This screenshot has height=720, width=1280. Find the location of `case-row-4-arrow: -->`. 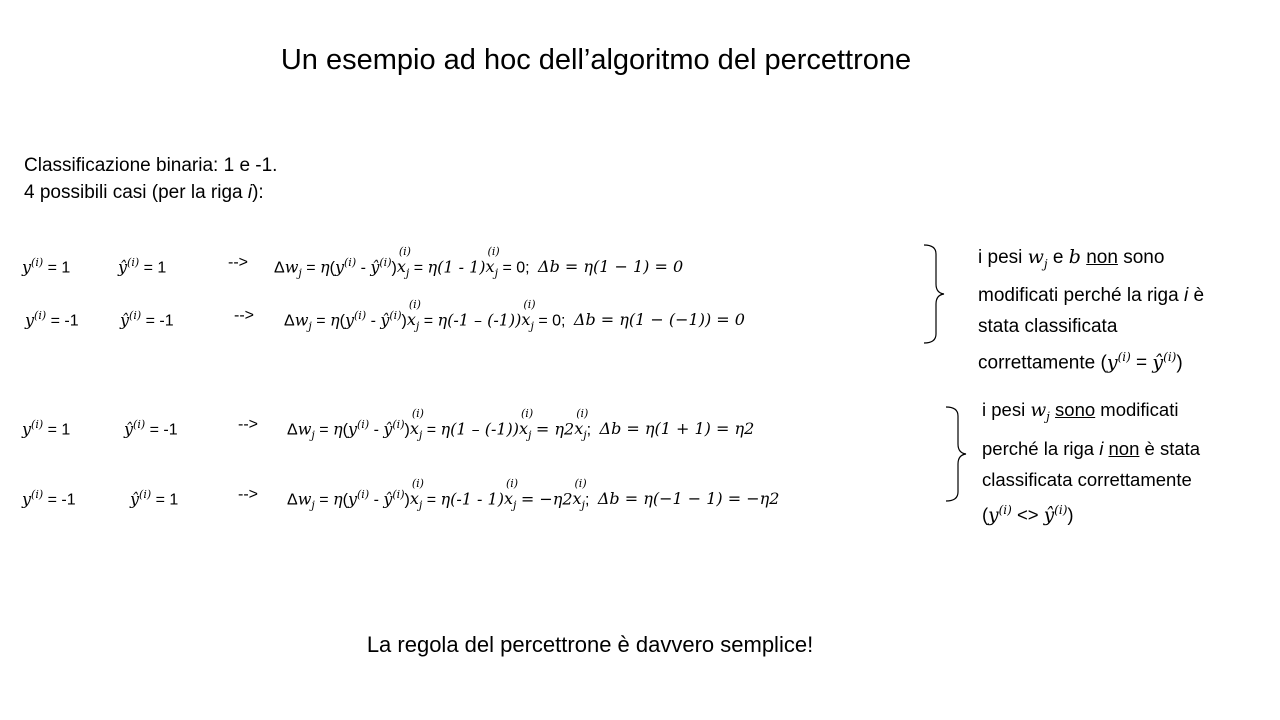

case-row-4-arrow: --> is located at coordinates (248, 494).